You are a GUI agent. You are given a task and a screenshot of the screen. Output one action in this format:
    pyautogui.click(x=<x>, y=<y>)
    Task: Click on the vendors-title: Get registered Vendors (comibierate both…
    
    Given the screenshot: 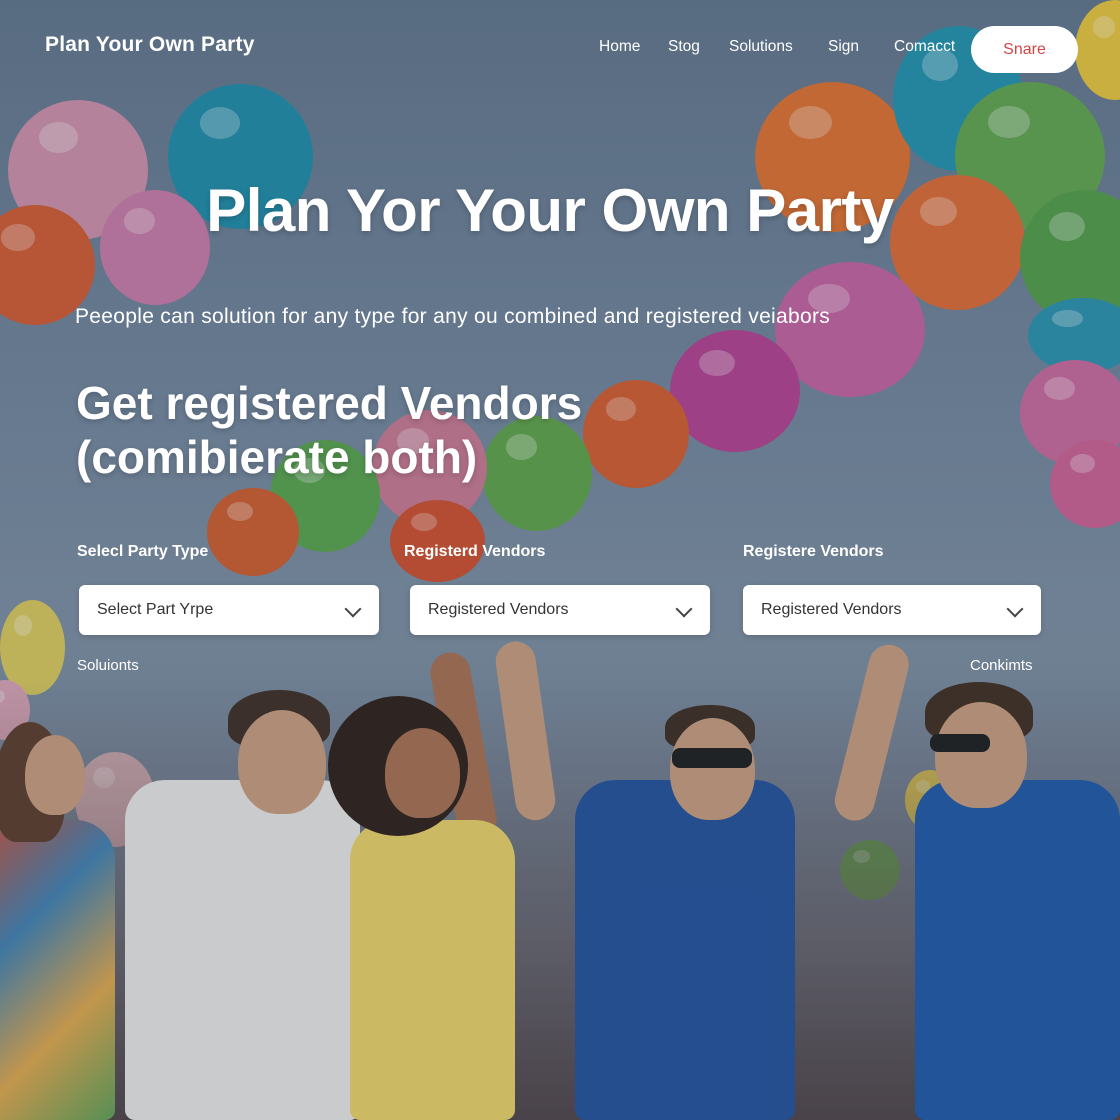 What is the action you would take?
    pyautogui.click(x=386, y=430)
    